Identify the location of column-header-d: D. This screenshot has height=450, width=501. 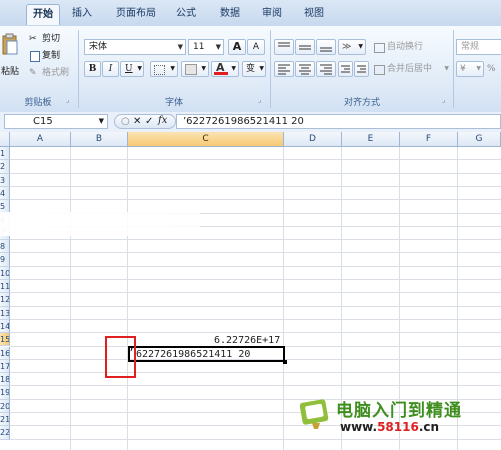
(313, 139).